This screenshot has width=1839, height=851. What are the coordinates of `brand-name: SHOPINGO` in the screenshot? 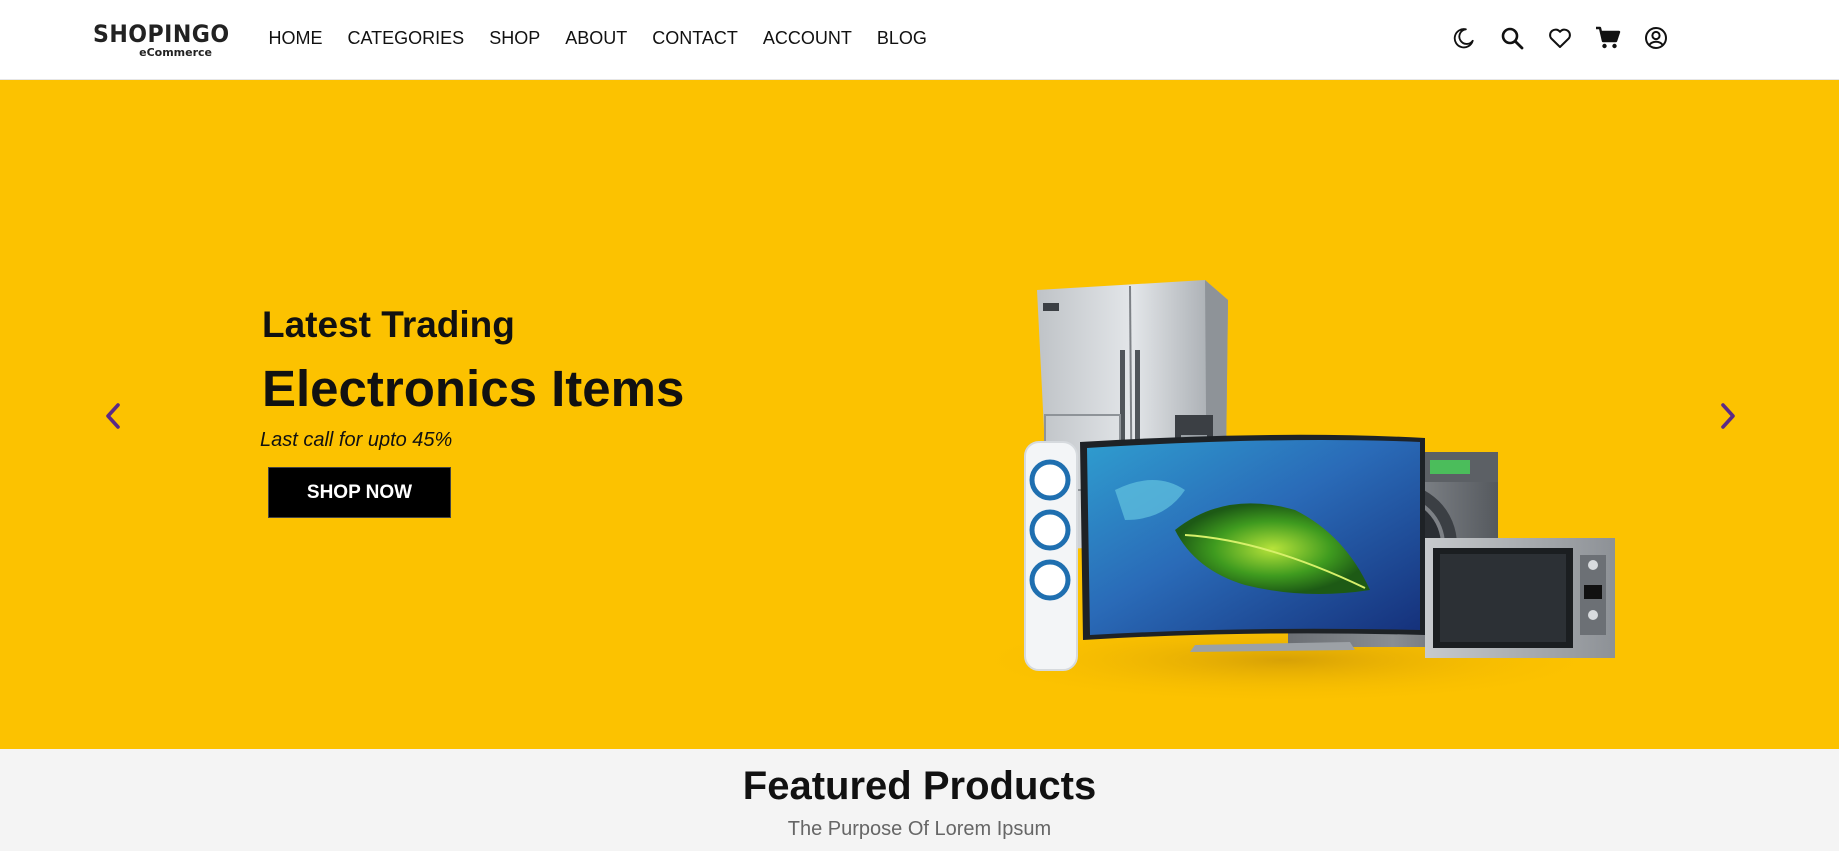 It's located at (161, 34).